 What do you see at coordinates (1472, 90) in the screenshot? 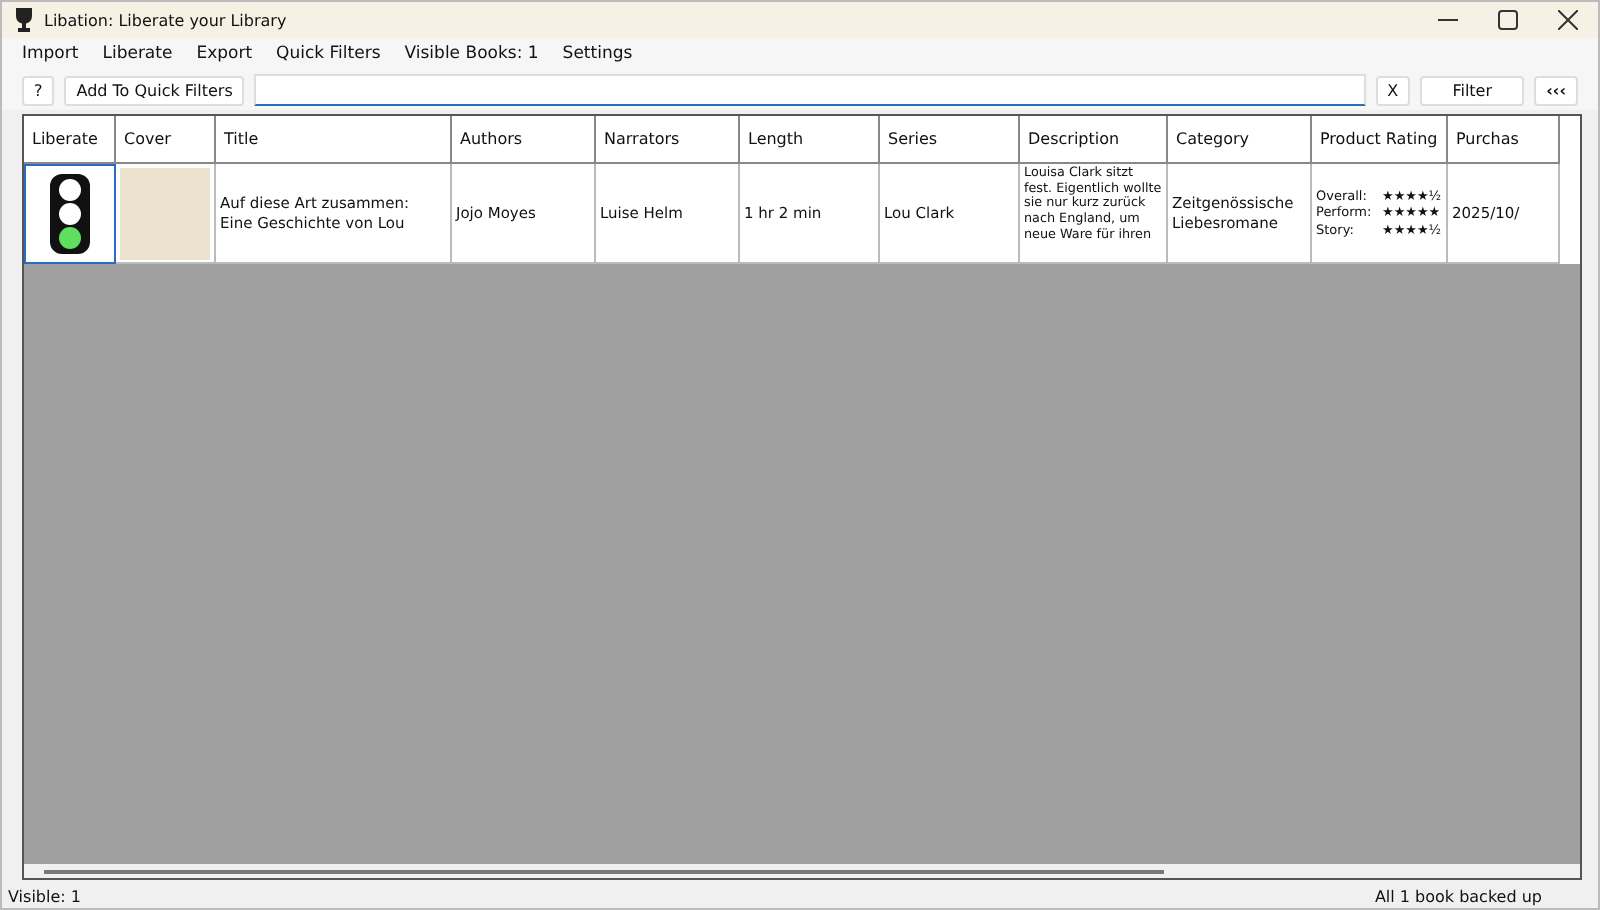
I see `filter-button: Filter` at bounding box center [1472, 90].